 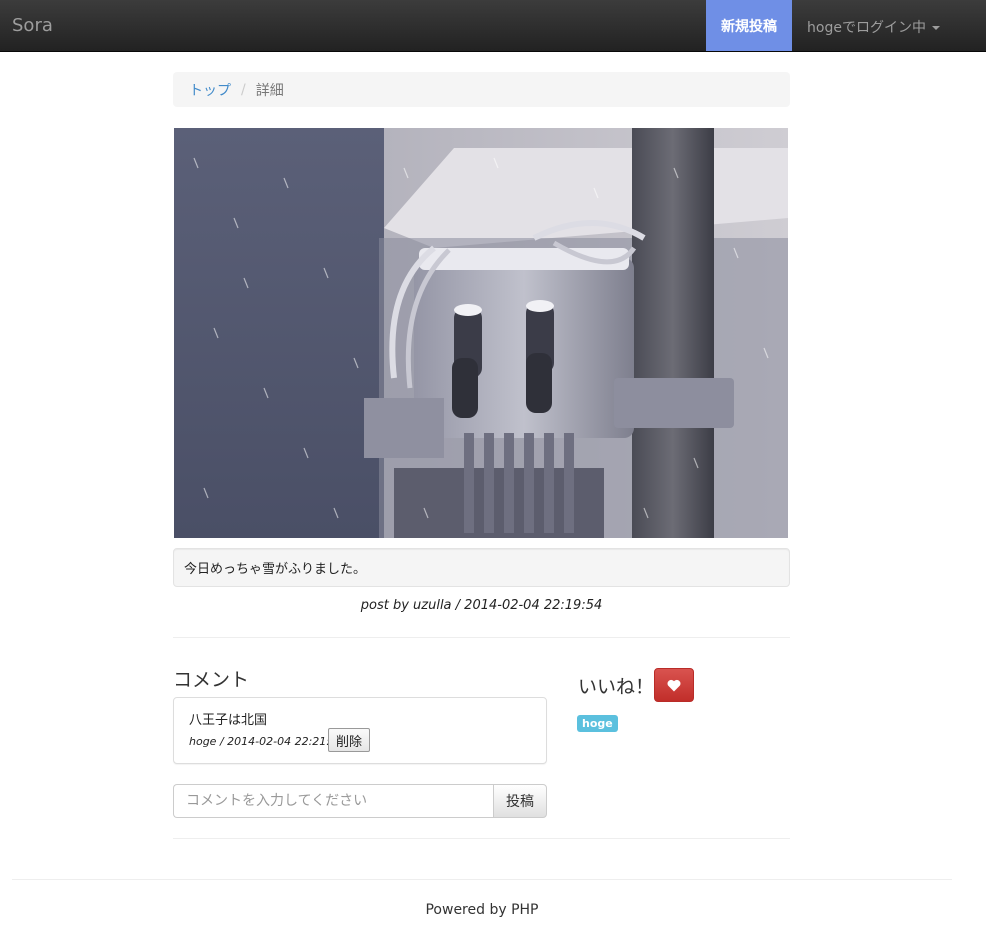 What do you see at coordinates (597, 723) in the screenshot?
I see `liked-user-badge: hoge` at bounding box center [597, 723].